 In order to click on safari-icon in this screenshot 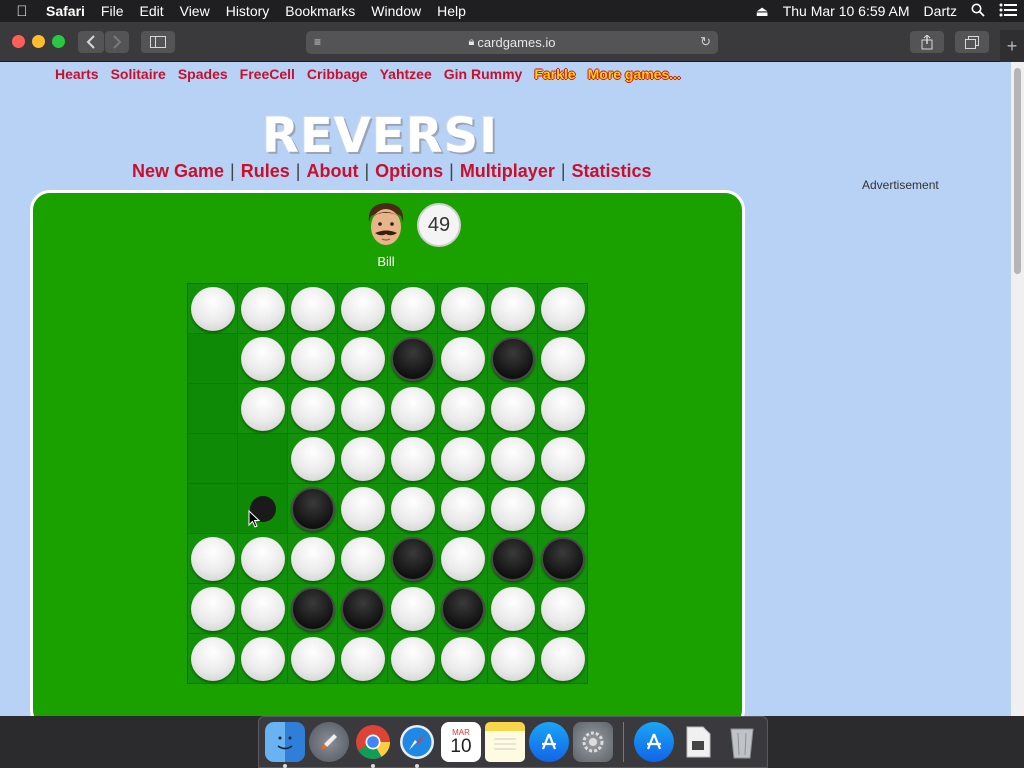, I will do `click(417, 745)`.